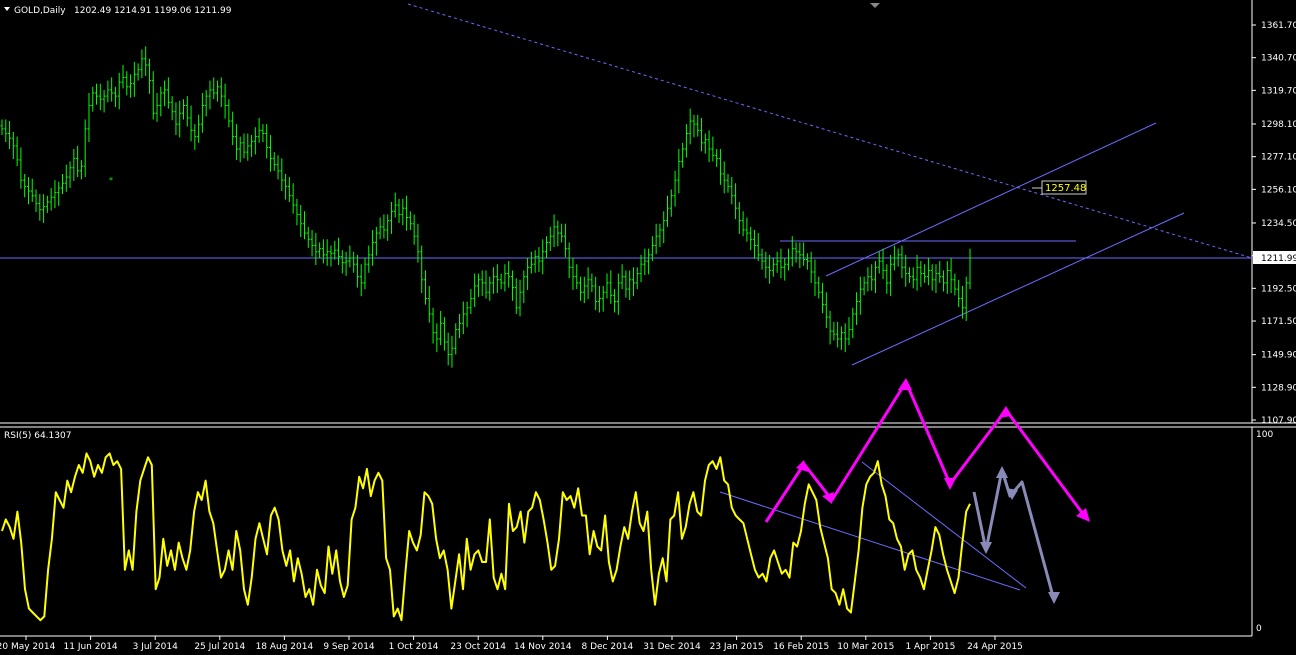 The height and width of the screenshot is (655, 1296). Describe the element at coordinates (930, 647) in the screenshot. I see `time-tick-label: 1 Apr 2015` at that location.